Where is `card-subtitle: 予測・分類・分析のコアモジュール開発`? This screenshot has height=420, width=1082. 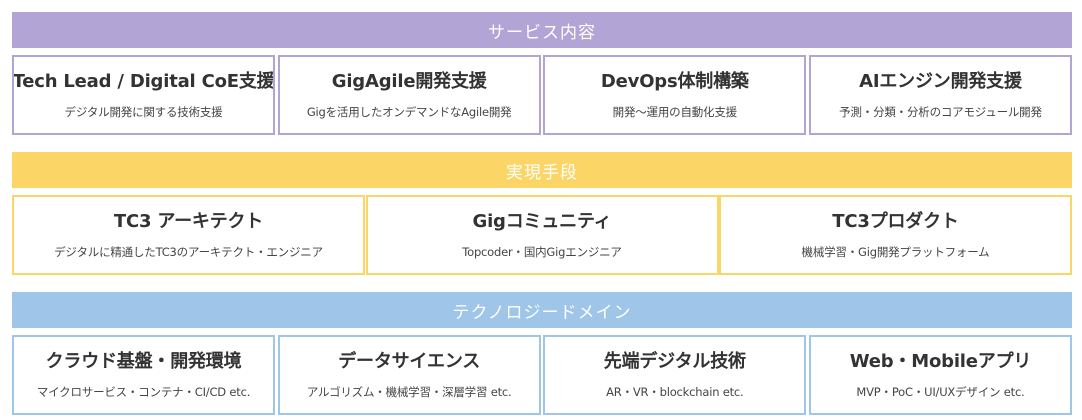
card-subtitle: 予測・分類・分析のコアモジュール開発 is located at coordinates (940, 112).